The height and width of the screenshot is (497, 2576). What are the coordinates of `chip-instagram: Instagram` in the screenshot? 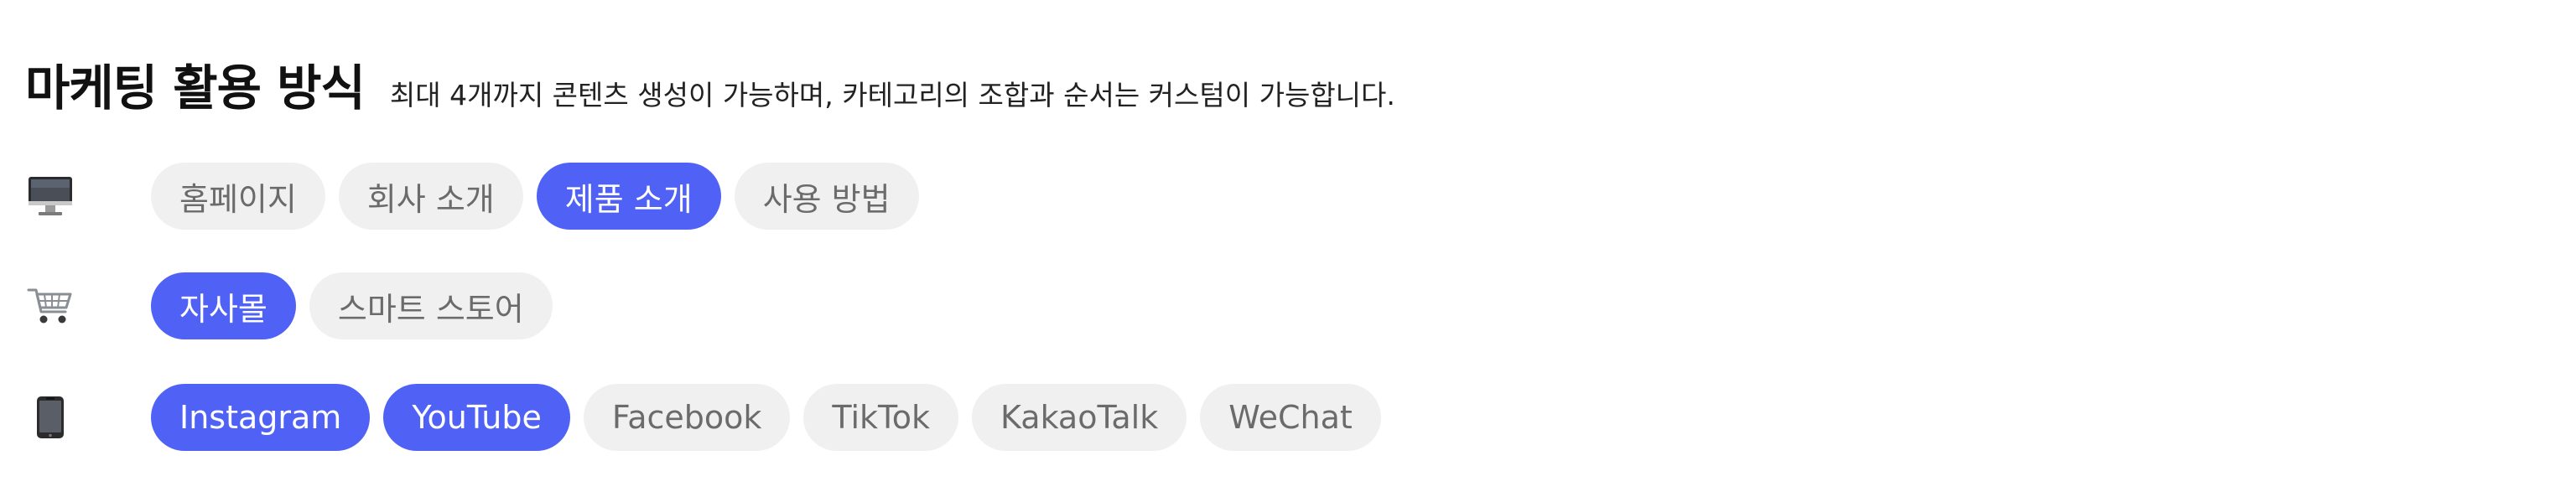 It's located at (261, 417).